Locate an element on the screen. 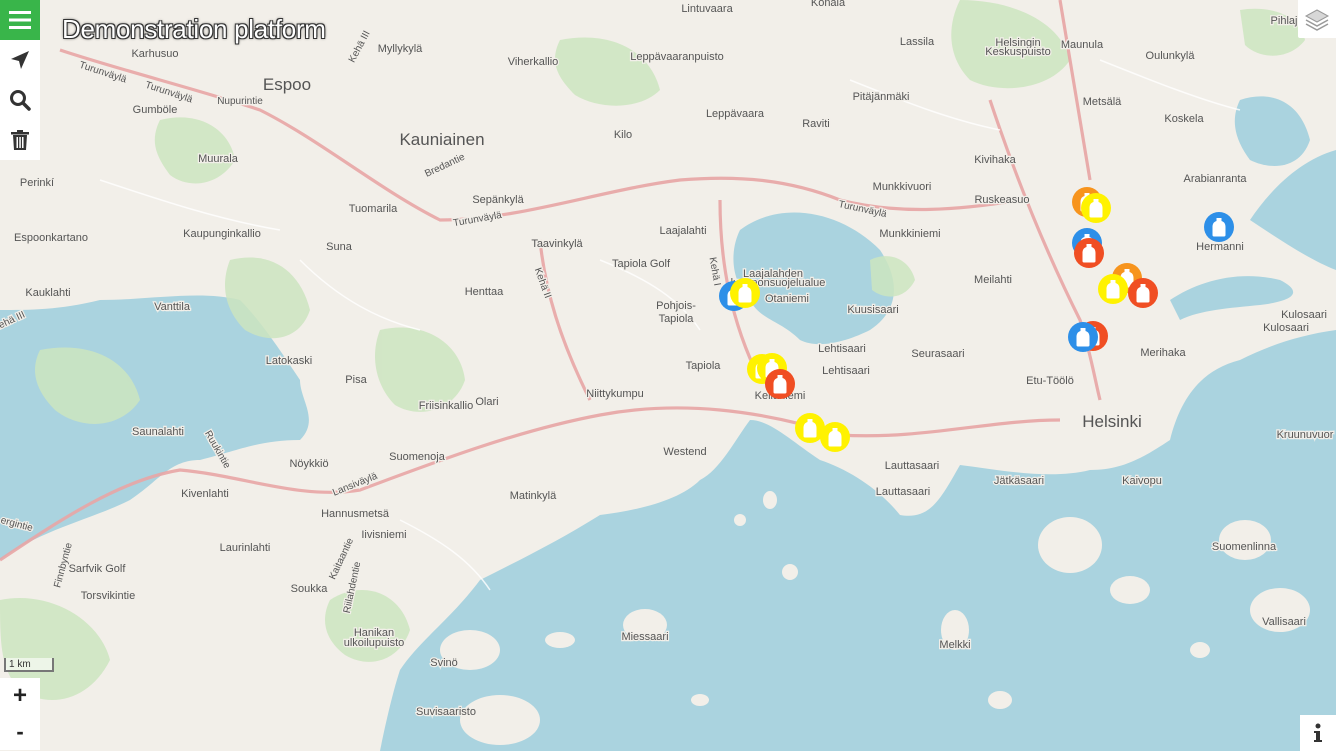 Image resolution: width=1336 pixels, height=751 pixels. place-label: Olari is located at coordinates (486, 402).